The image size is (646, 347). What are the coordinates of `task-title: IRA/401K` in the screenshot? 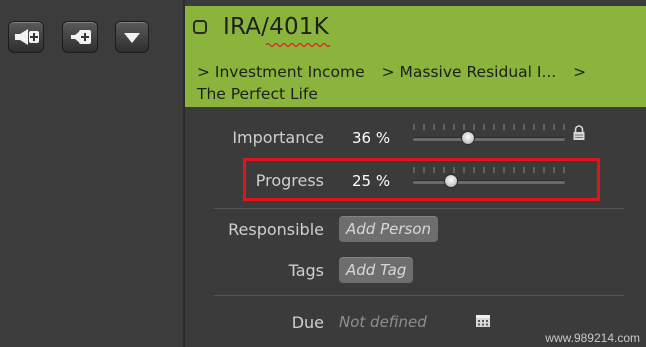 It's located at (276, 27).